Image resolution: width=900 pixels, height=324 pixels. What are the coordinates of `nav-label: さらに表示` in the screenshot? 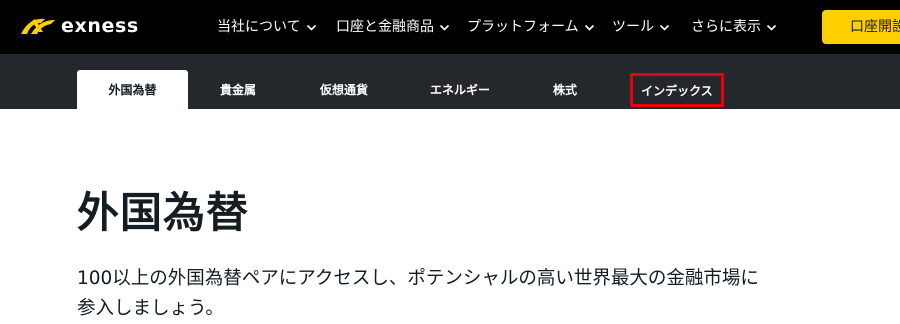 It's located at (726, 27).